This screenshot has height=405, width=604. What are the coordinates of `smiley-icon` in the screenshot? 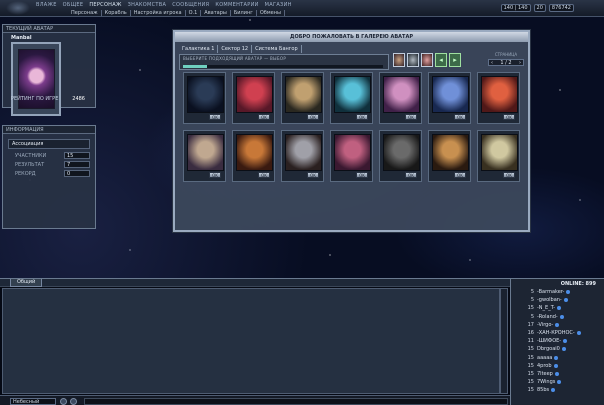 It's located at (73, 401).